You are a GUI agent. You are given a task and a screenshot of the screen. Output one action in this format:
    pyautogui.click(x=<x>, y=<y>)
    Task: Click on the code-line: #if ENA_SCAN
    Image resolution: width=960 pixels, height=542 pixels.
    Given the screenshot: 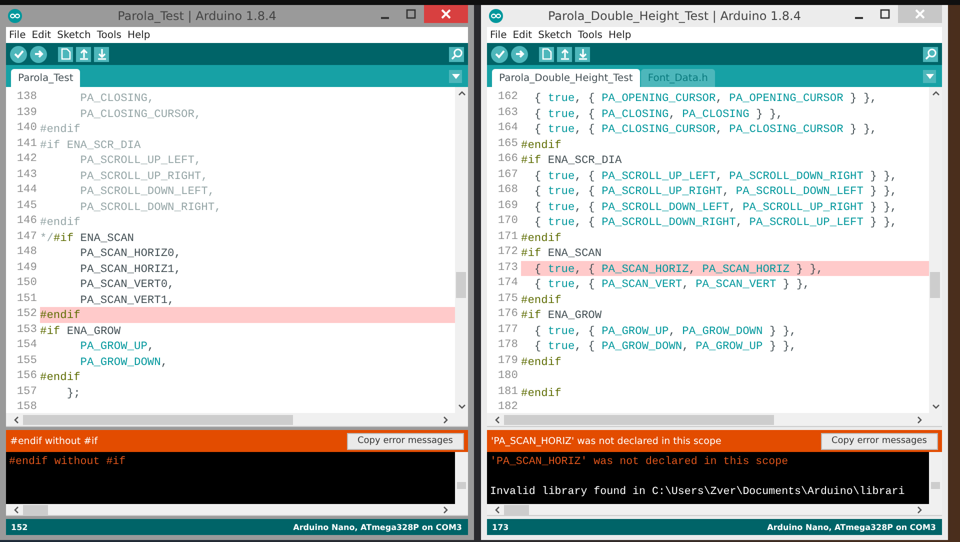 What is the action you would take?
    pyautogui.click(x=561, y=254)
    